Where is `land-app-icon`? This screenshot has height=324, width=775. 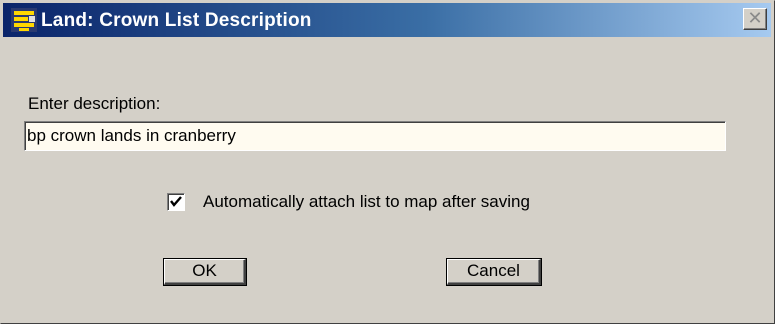
land-app-icon is located at coordinates (24, 20).